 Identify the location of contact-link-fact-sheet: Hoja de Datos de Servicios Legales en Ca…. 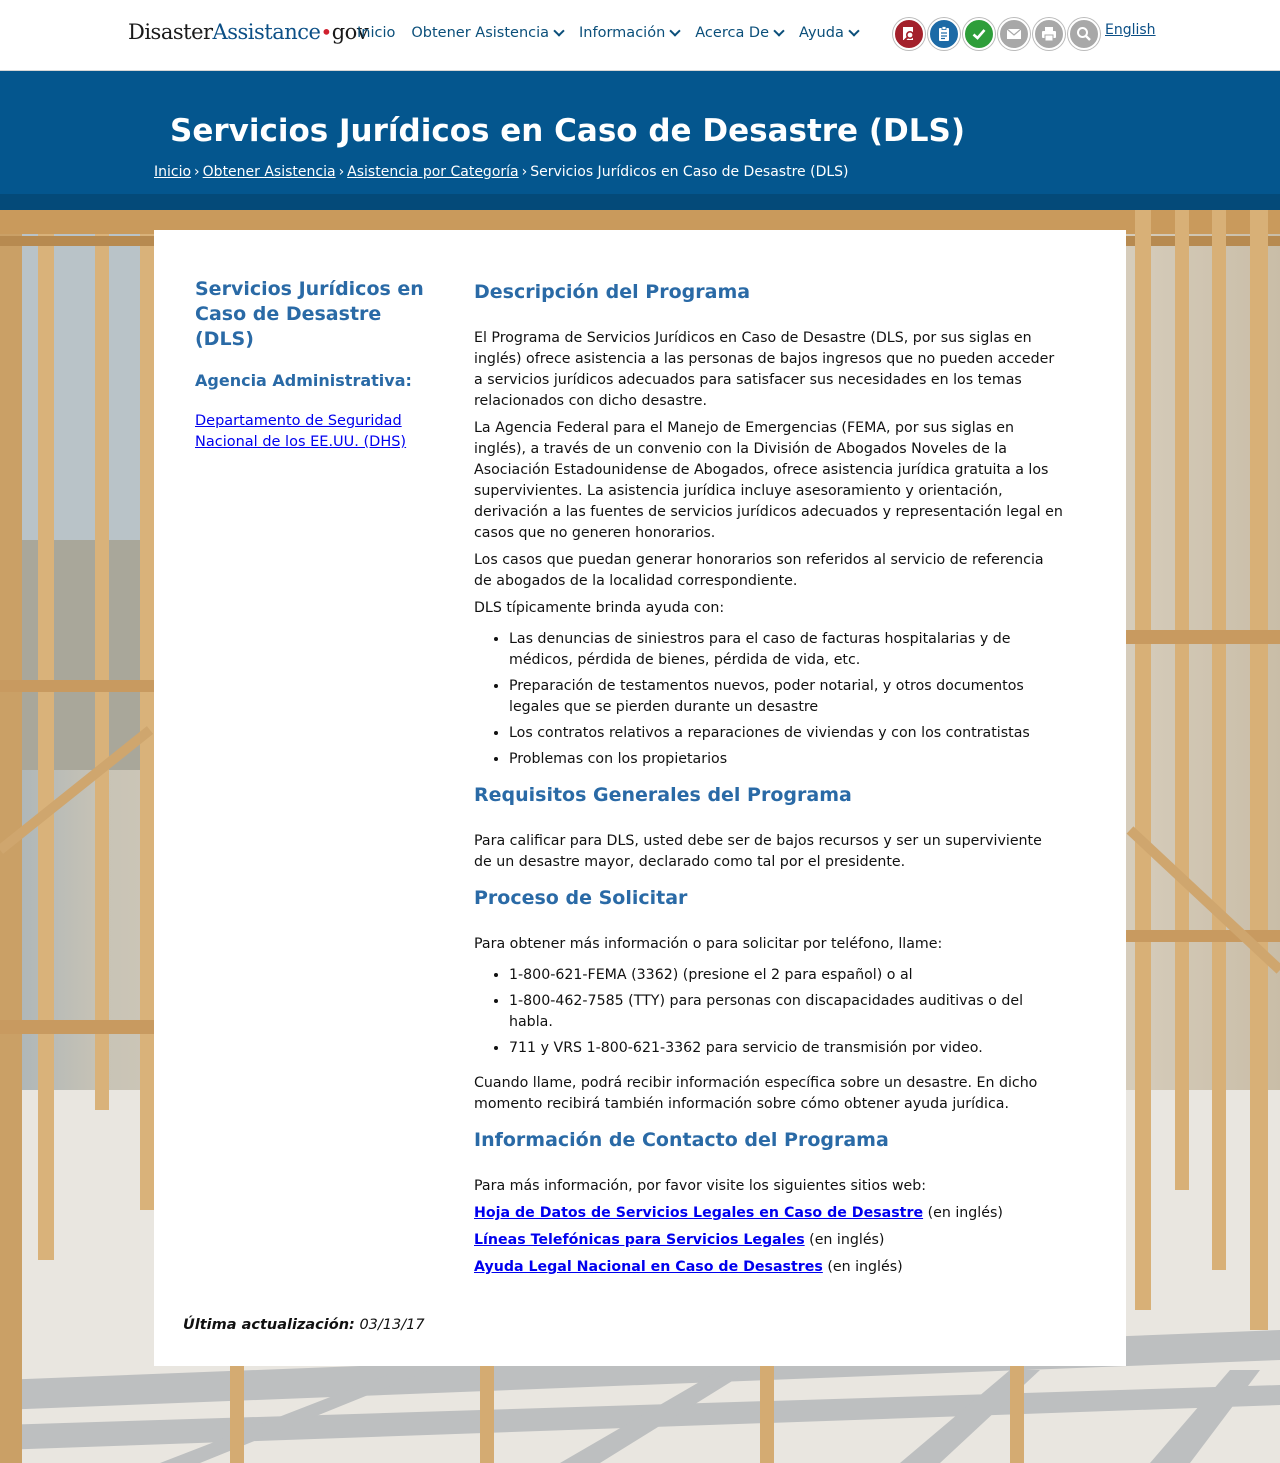
(698, 1213).